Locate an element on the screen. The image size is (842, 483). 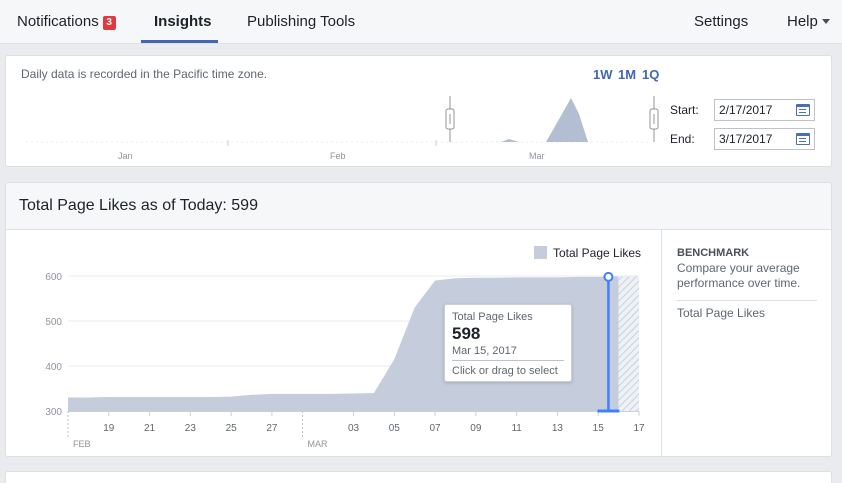
y-tick-label: 500 is located at coordinates (53, 322).